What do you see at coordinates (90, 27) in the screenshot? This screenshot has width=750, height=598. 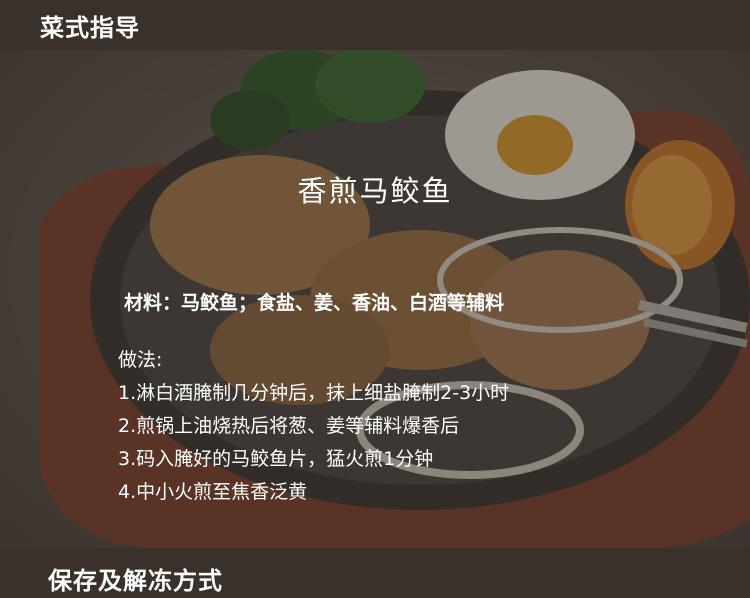 I see `section-title: 菜式指导` at bounding box center [90, 27].